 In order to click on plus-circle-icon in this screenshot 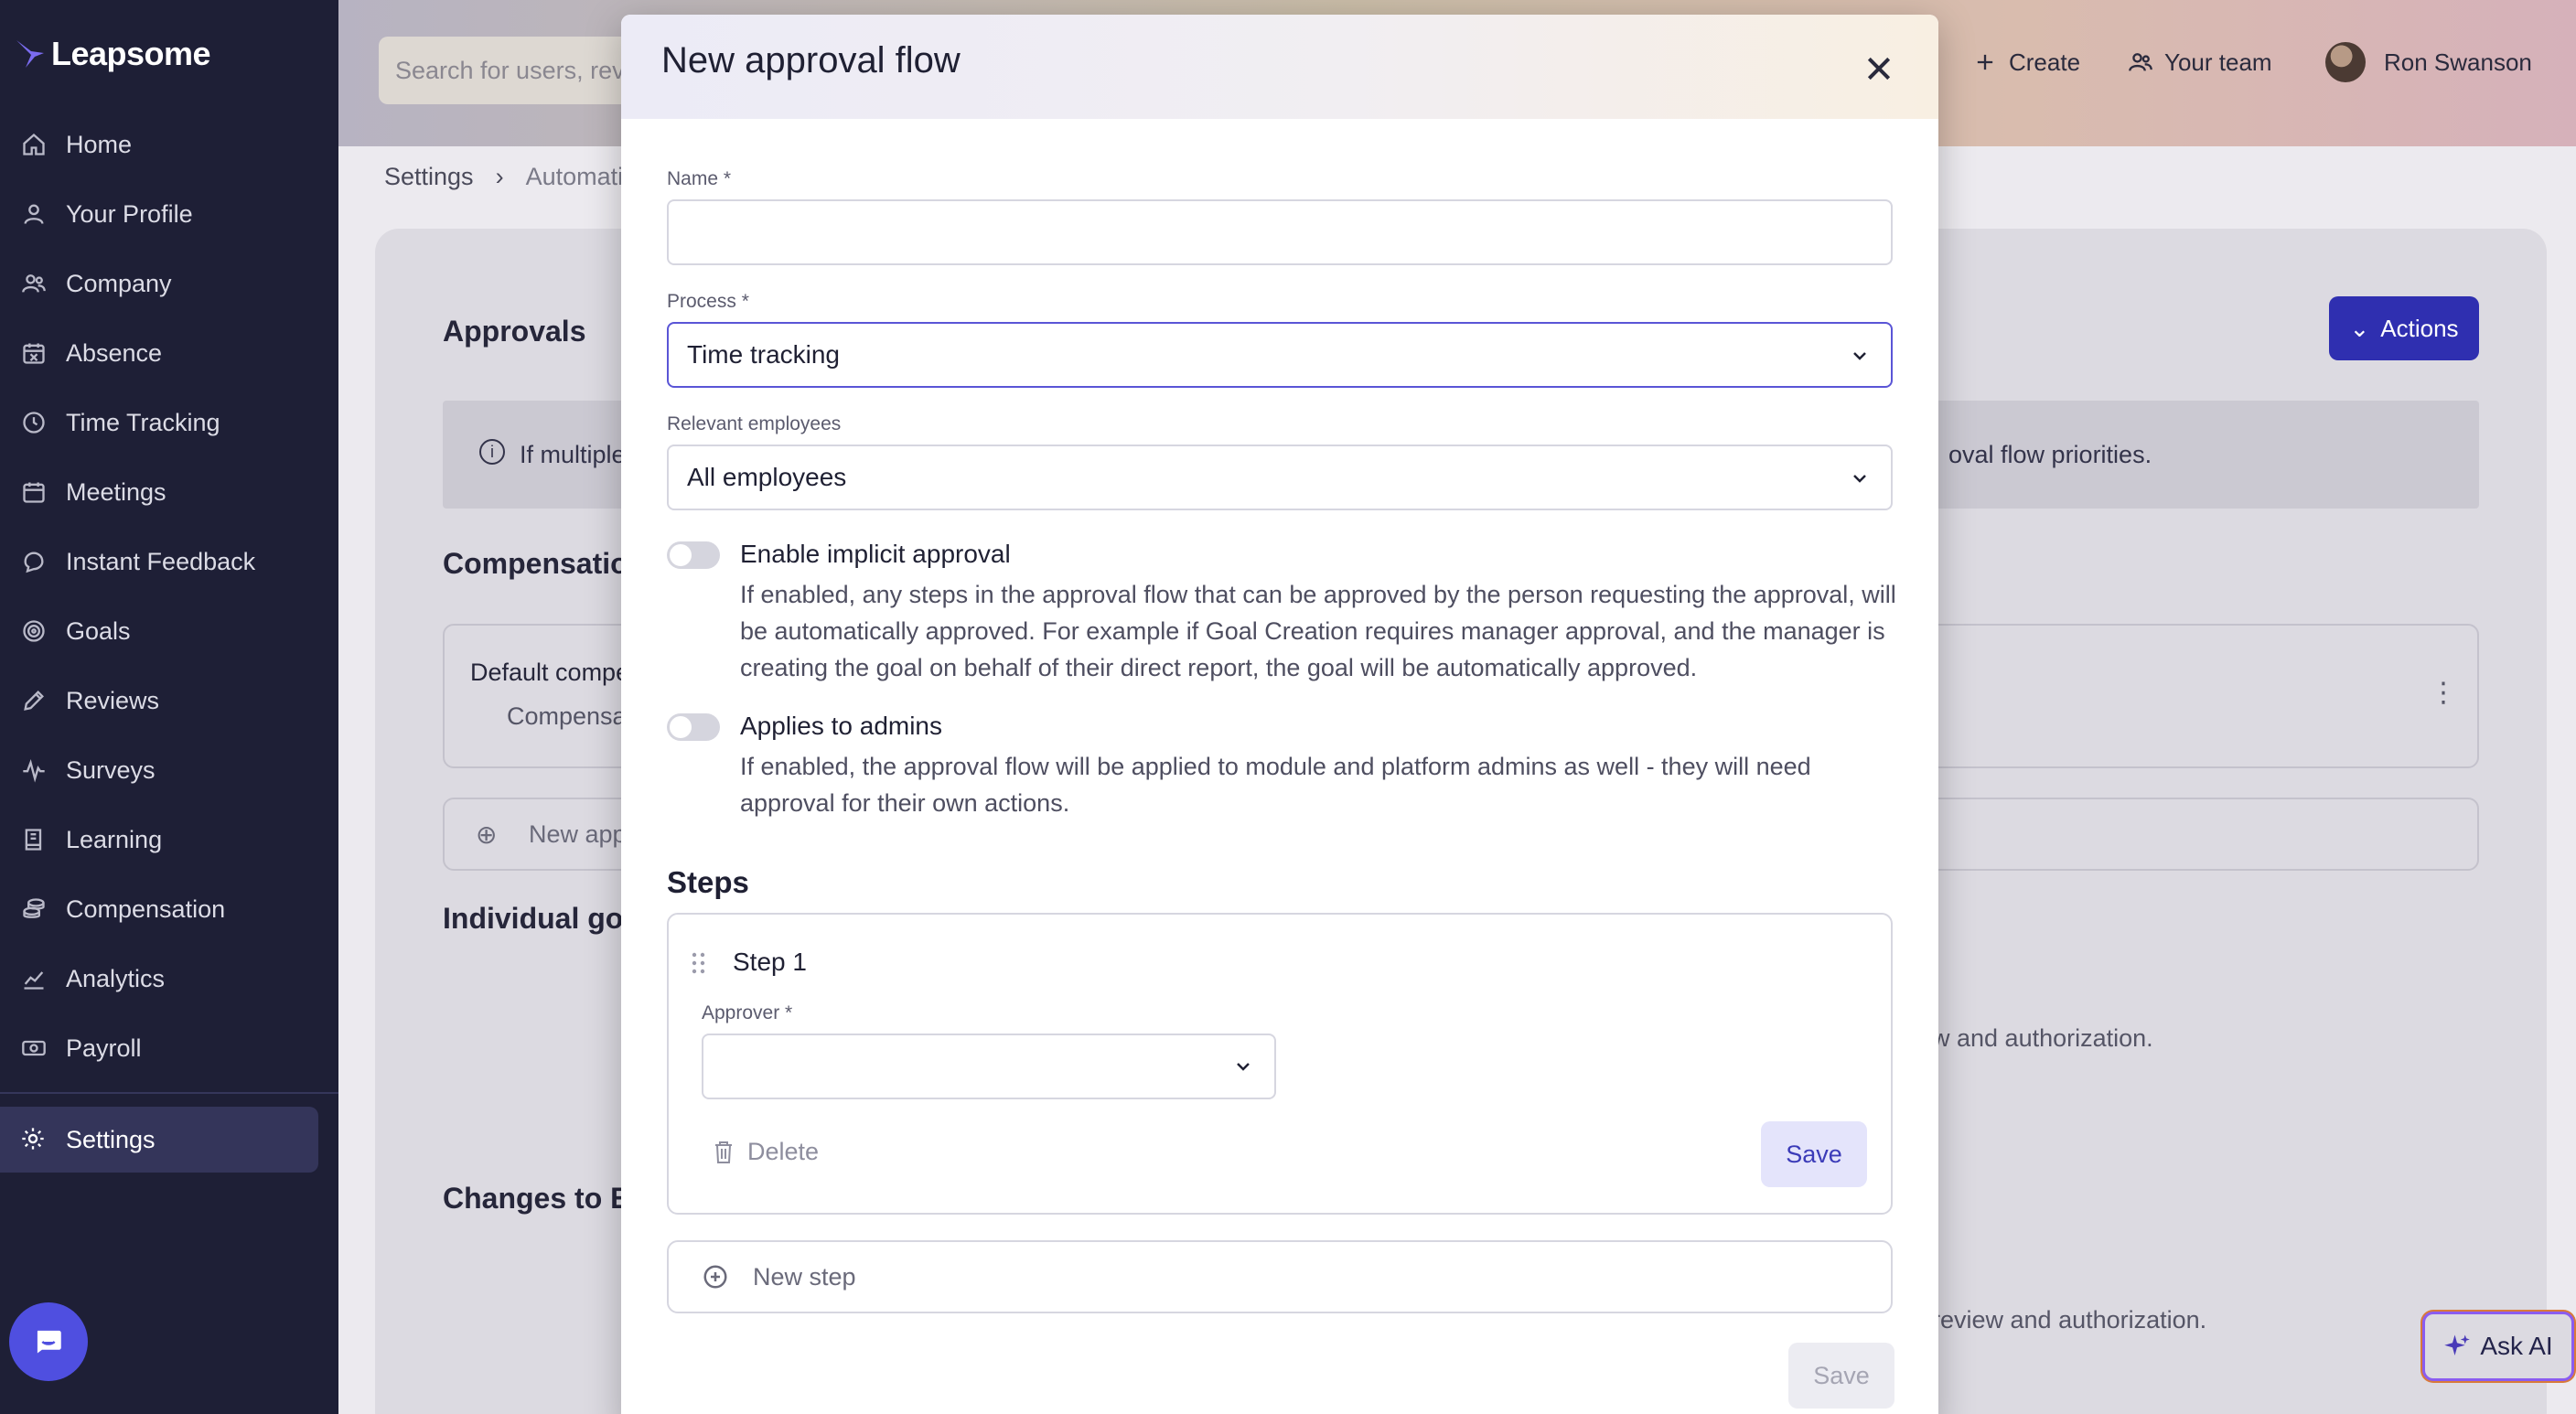, I will do `click(715, 1277)`.